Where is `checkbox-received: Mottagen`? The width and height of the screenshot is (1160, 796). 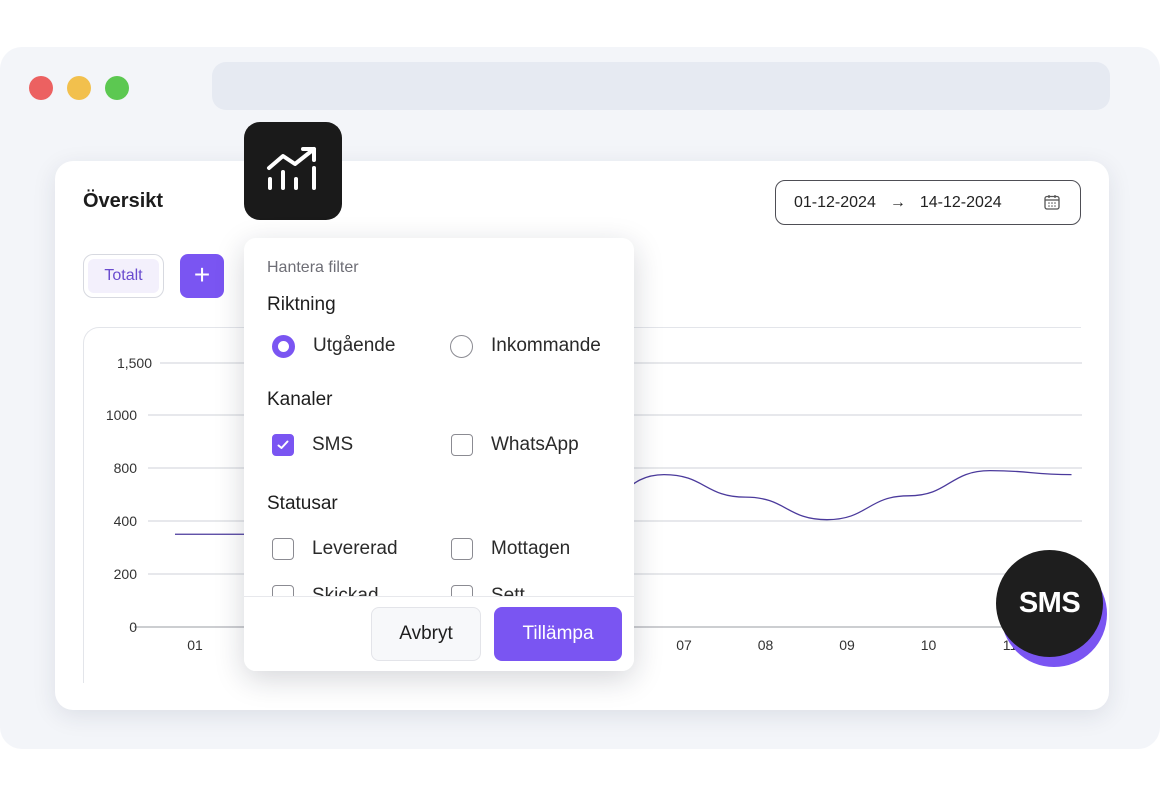 checkbox-received: Mottagen is located at coordinates (510, 549).